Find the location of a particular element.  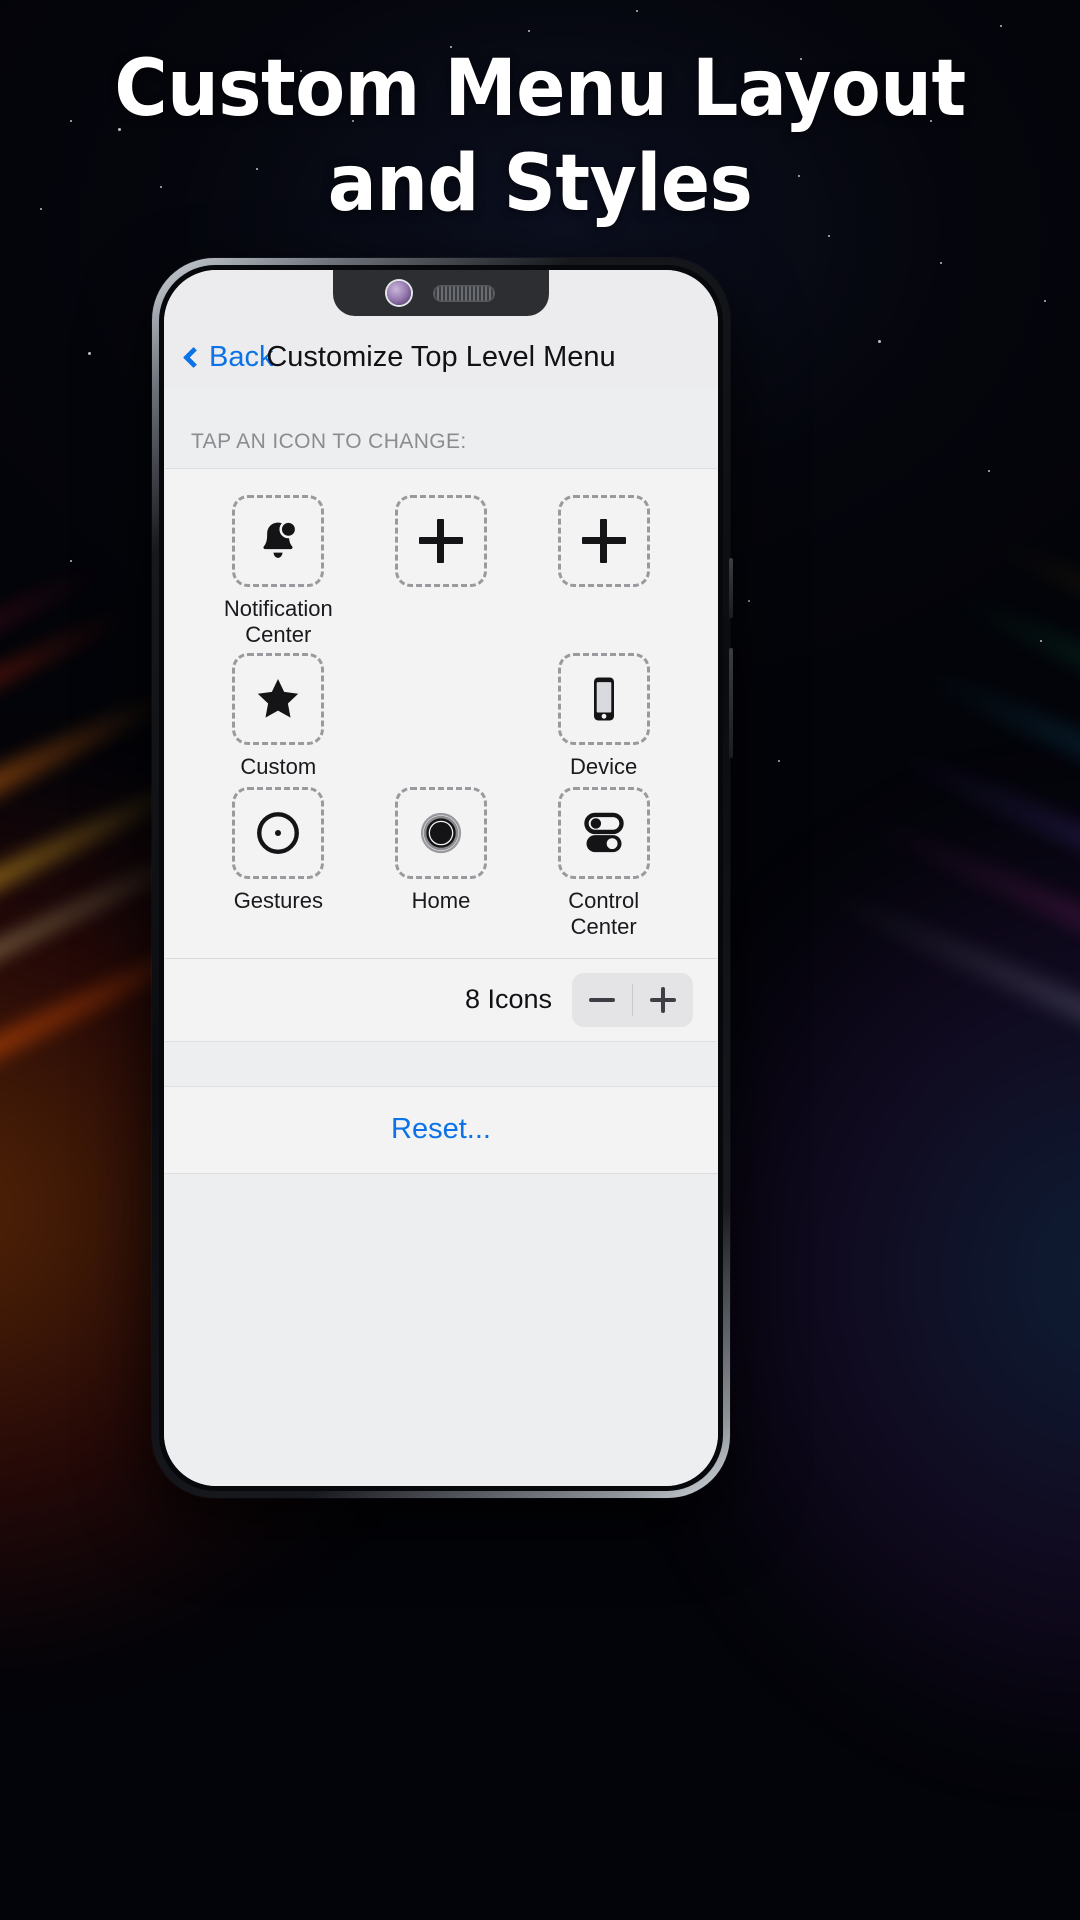

icon-slot-label: Home is located at coordinates (441, 901).